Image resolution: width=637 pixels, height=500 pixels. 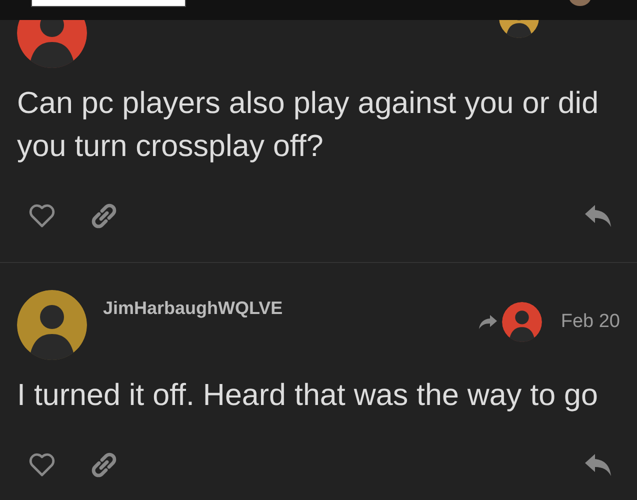 I want to click on post-text: I turned it off. Heard that was the way to go, so click(x=308, y=395).